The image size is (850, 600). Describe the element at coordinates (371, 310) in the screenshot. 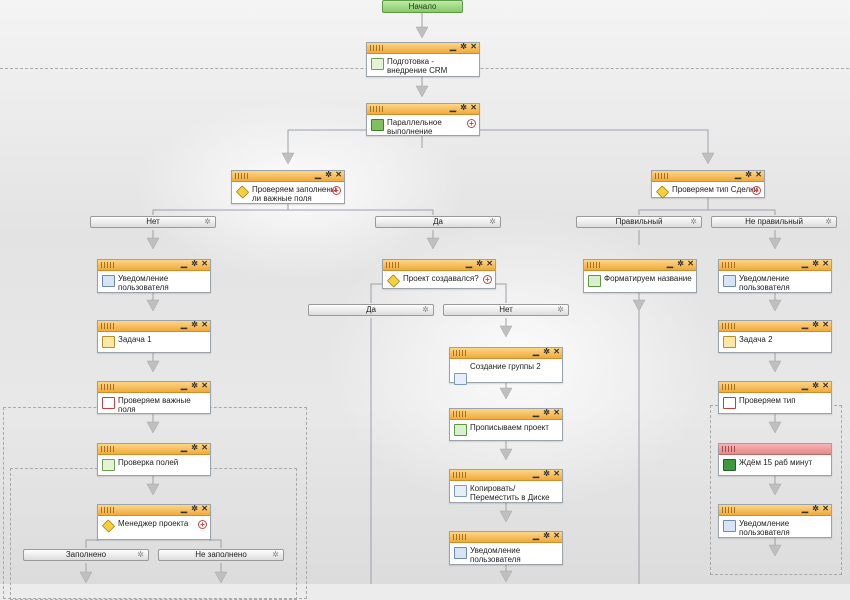

I see `branch-yes-2: Да ✲` at that location.